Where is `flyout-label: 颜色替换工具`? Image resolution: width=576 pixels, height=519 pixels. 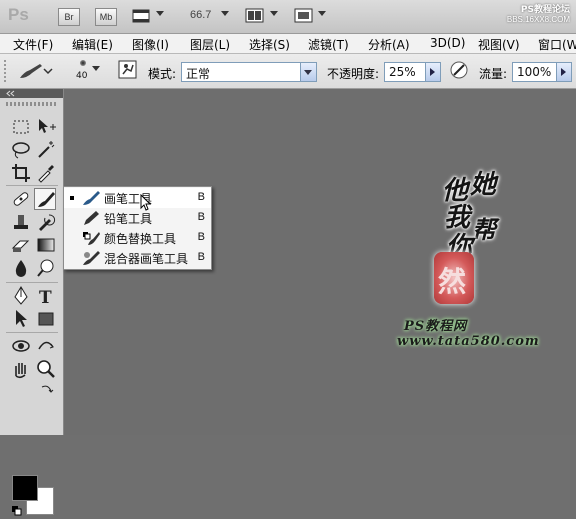
flyout-label: 颜色替换工具 is located at coordinates (140, 239).